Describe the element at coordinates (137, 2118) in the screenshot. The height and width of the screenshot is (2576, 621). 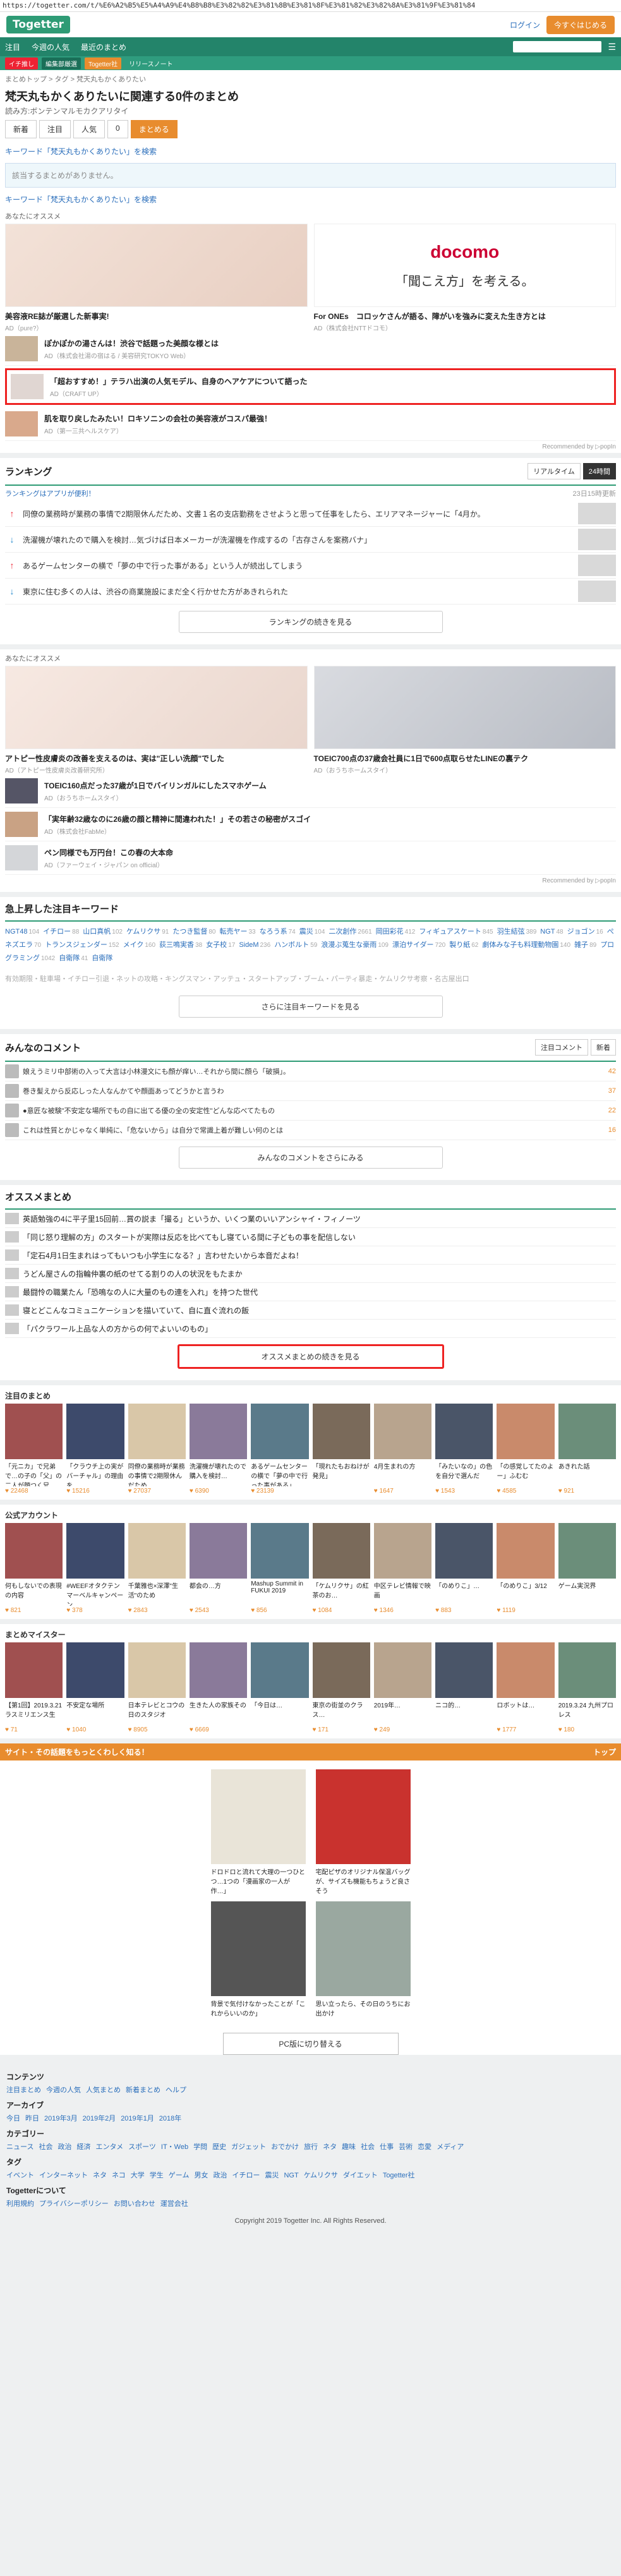
I see `footer-link: 2019年1月` at that location.